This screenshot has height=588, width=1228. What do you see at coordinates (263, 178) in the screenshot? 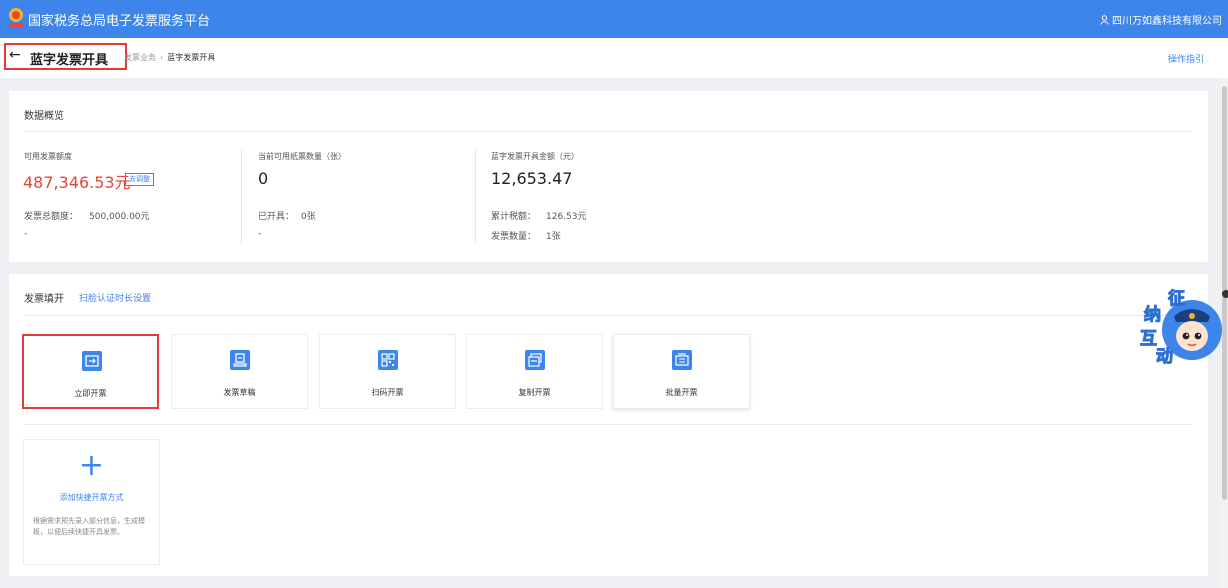
I see `paper-invoice-count-value: 0` at bounding box center [263, 178].